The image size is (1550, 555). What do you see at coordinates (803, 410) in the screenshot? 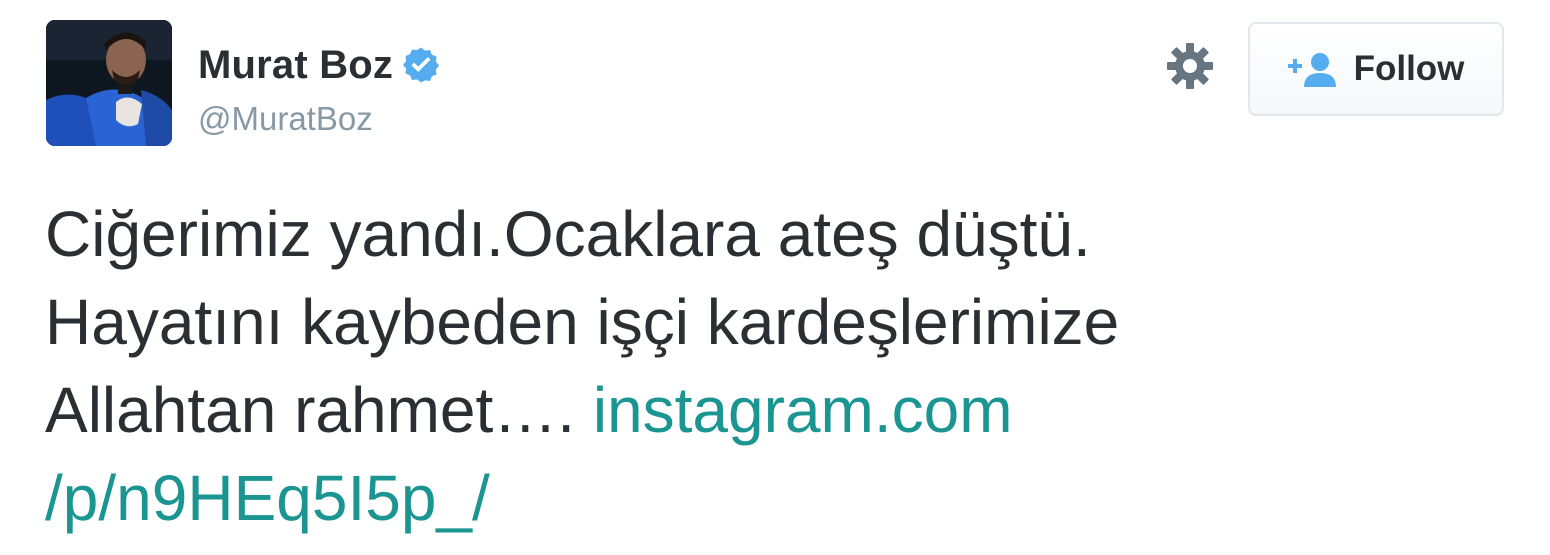
I see `instagram-link: instagram.com` at bounding box center [803, 410].